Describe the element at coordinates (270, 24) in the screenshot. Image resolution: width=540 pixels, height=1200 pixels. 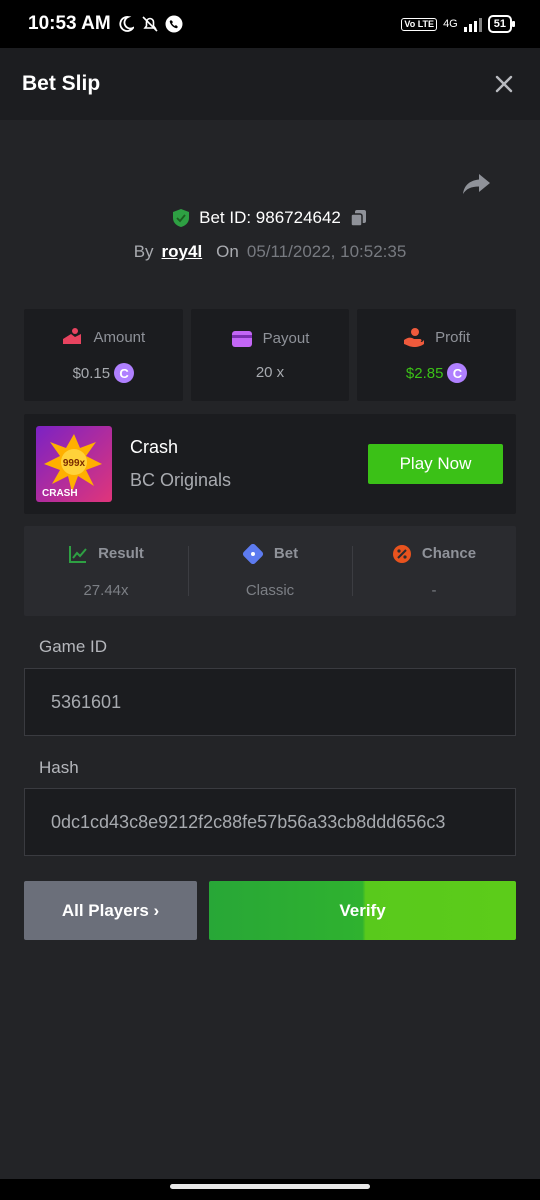
I see `status-bar: 10:53 AM Vo LTE 4G 51` at that location.